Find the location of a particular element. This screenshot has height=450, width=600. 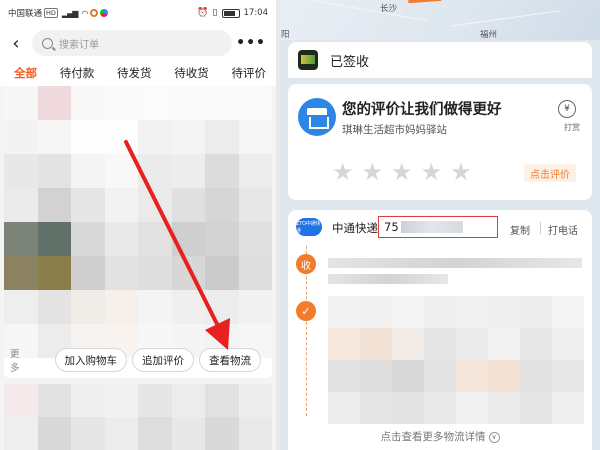

call-button: 打电话 is located at coordinates (563, 229).